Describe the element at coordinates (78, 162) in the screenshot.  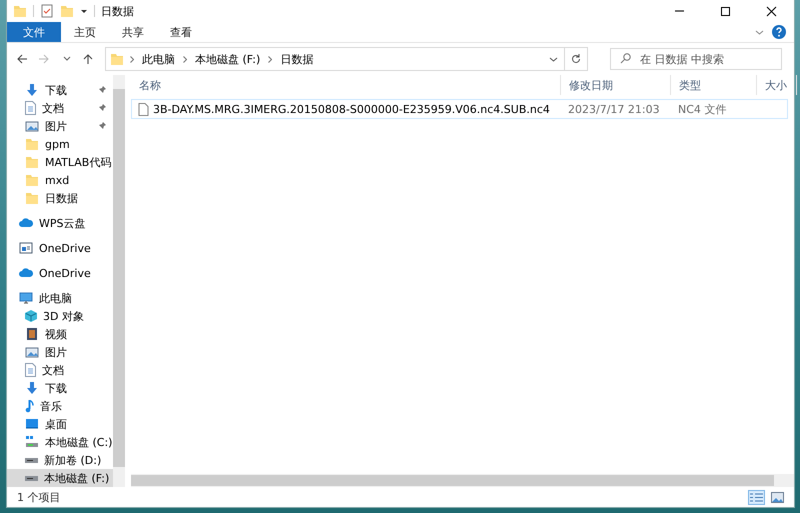
I see `sidebar-label: MATLAB代码` at that location.